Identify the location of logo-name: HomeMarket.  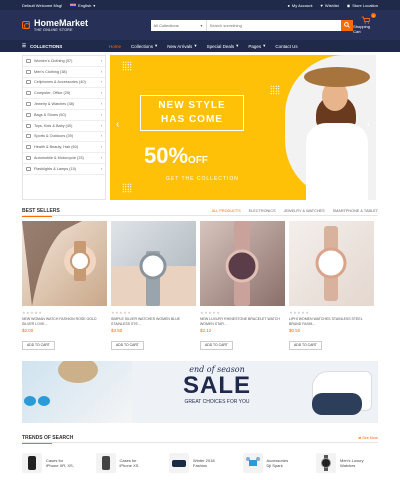
(61, 22).